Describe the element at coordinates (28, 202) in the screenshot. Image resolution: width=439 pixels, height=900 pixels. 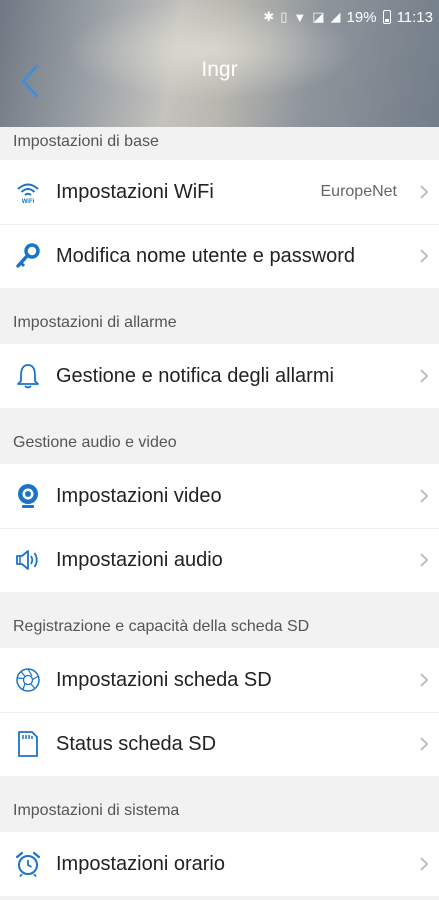
I see `svg-text: WiFi` at that location.